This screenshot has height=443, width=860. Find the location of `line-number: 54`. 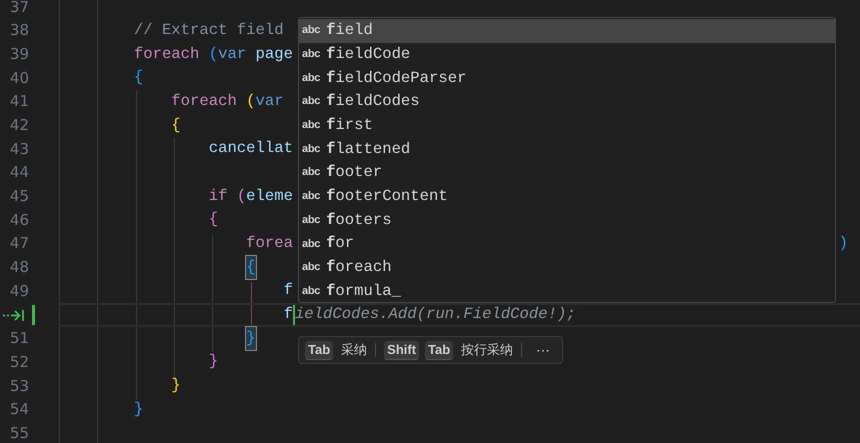

line-number: 54 is located at coordinates (18, 409).